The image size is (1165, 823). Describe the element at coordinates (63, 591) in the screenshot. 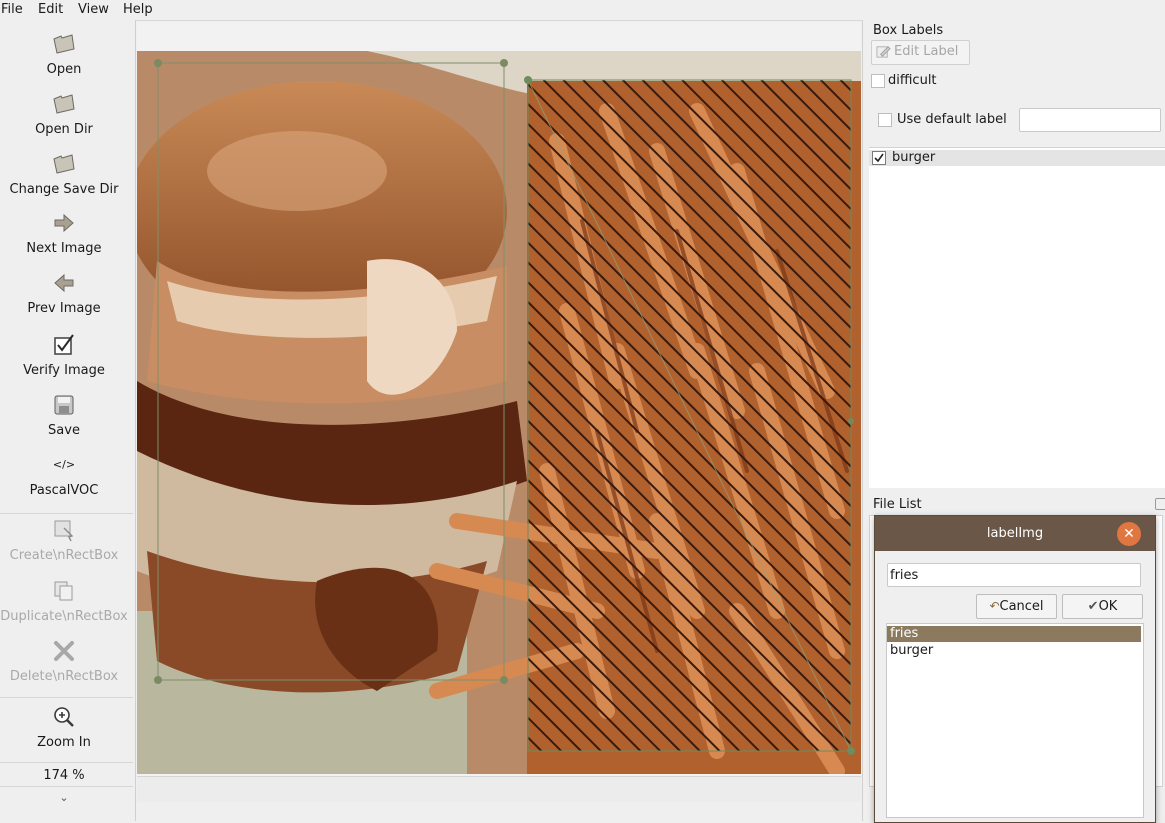

I see `duplicate-icon` at that location.